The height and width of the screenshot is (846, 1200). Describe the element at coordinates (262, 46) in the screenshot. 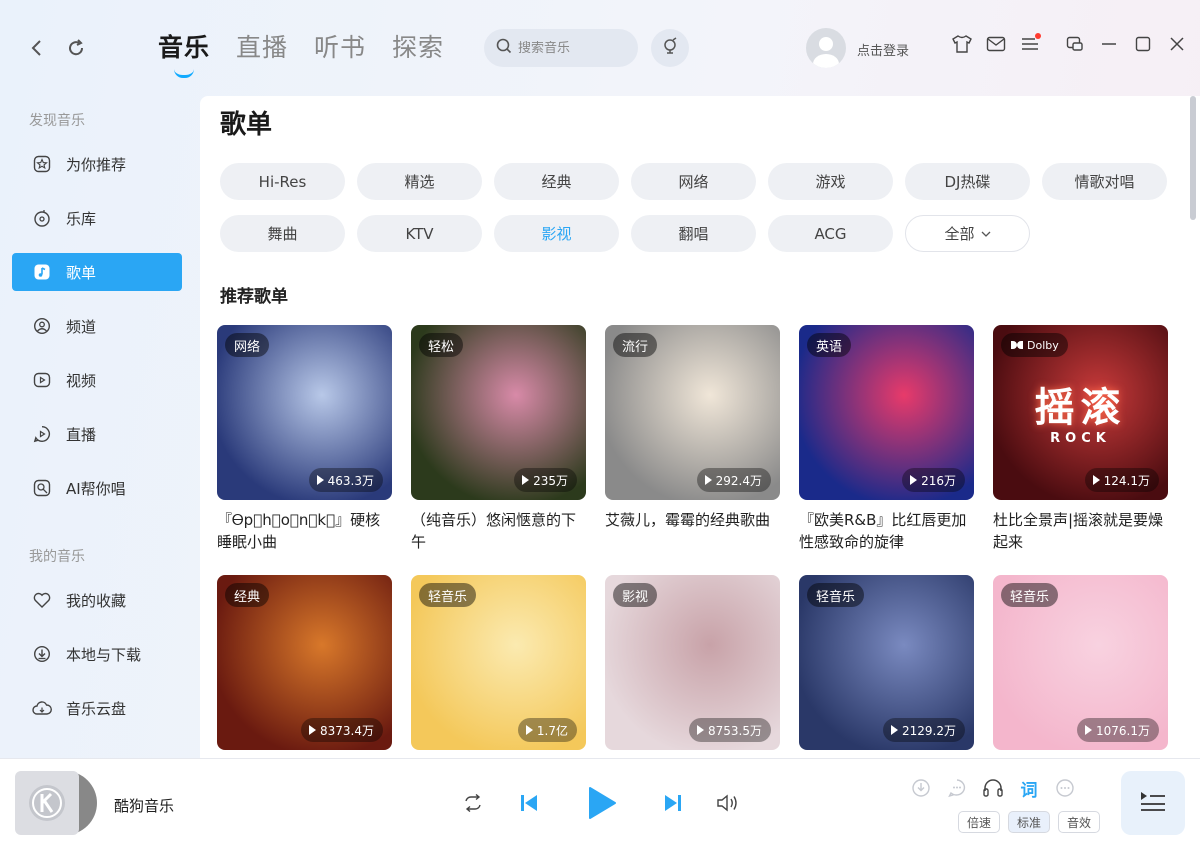

I see `tab-live: 直播` at that location.